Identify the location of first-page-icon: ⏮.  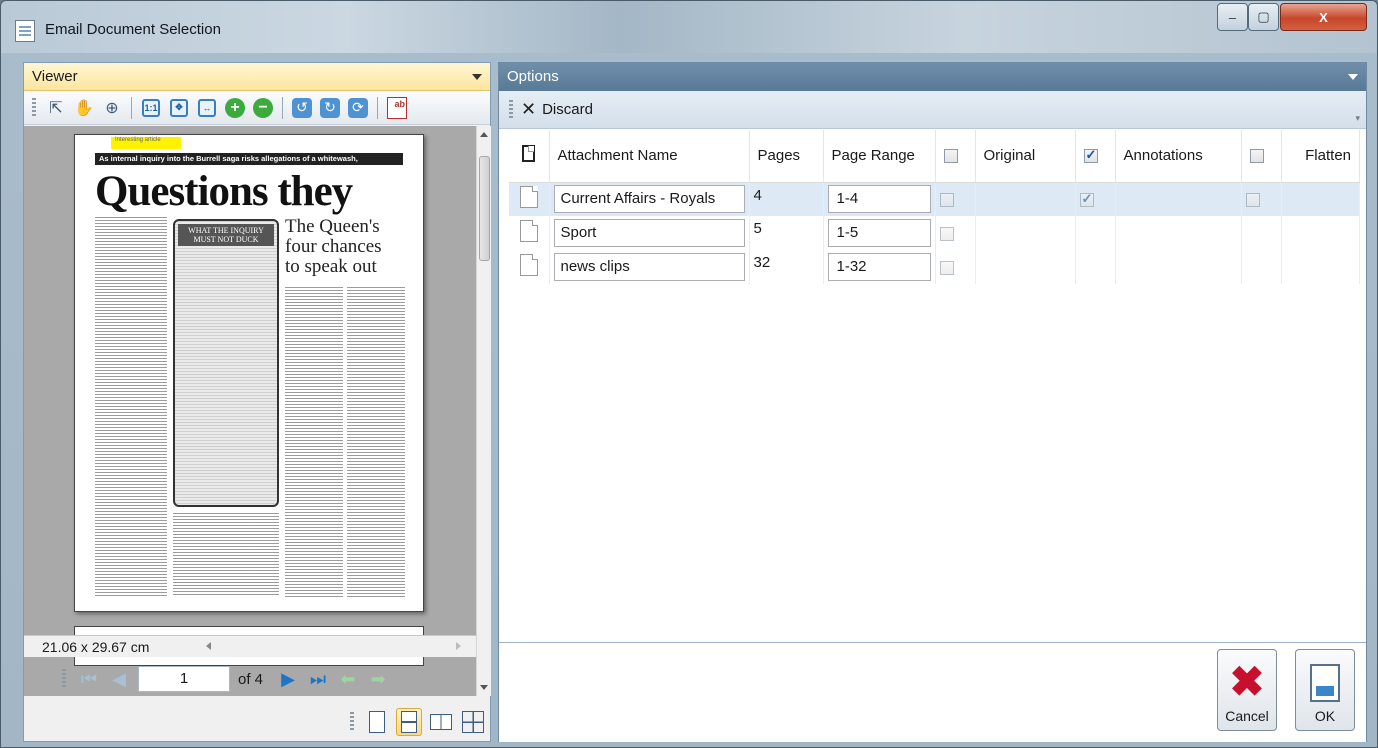
(89, 679).